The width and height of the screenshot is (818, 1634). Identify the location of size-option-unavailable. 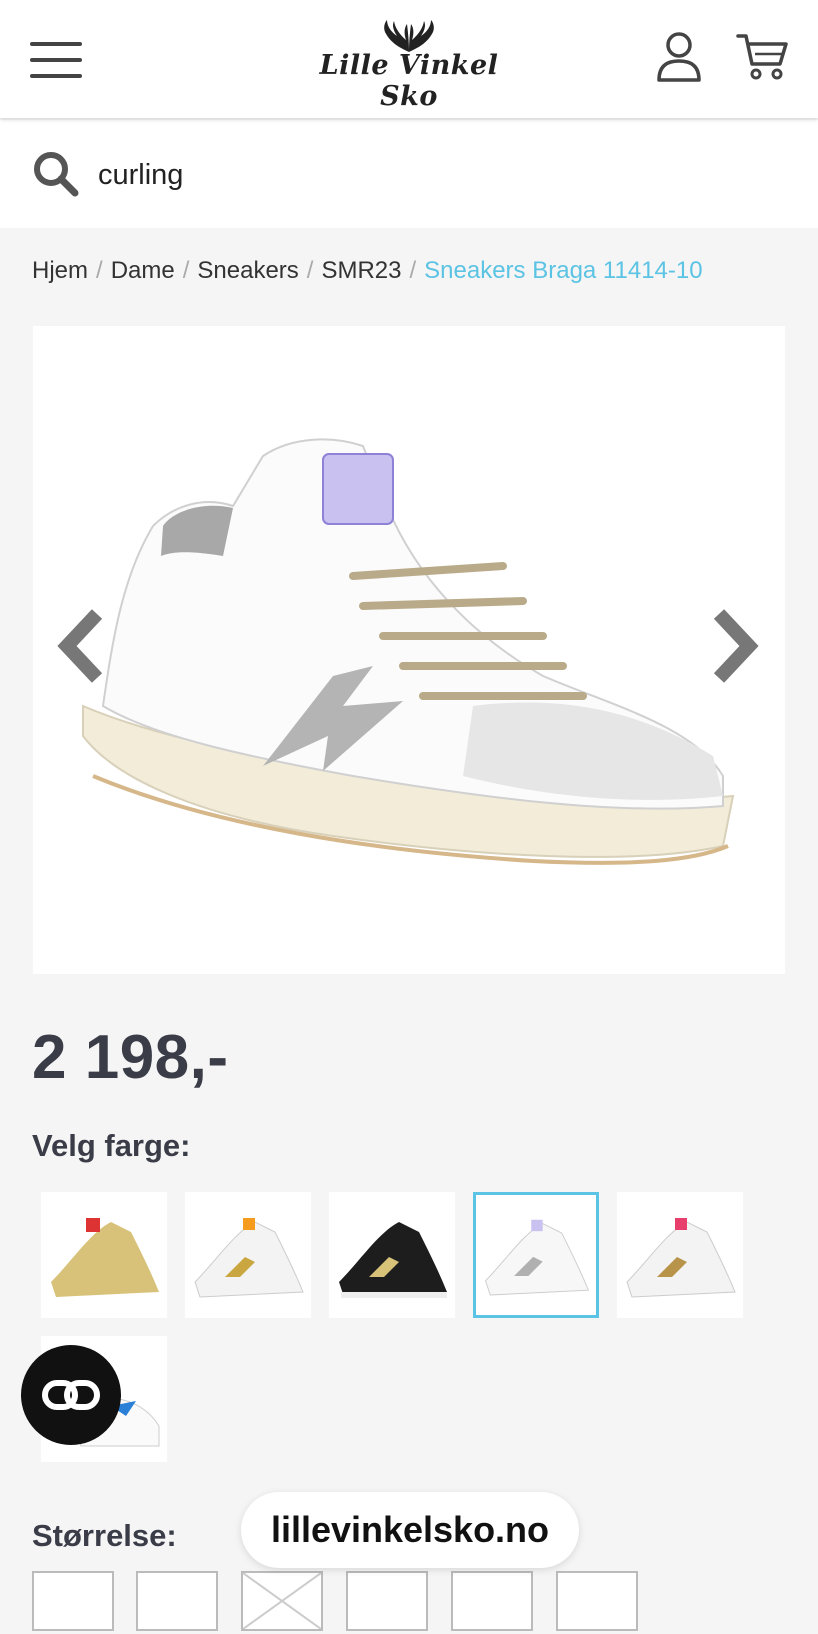
(282, 1601).